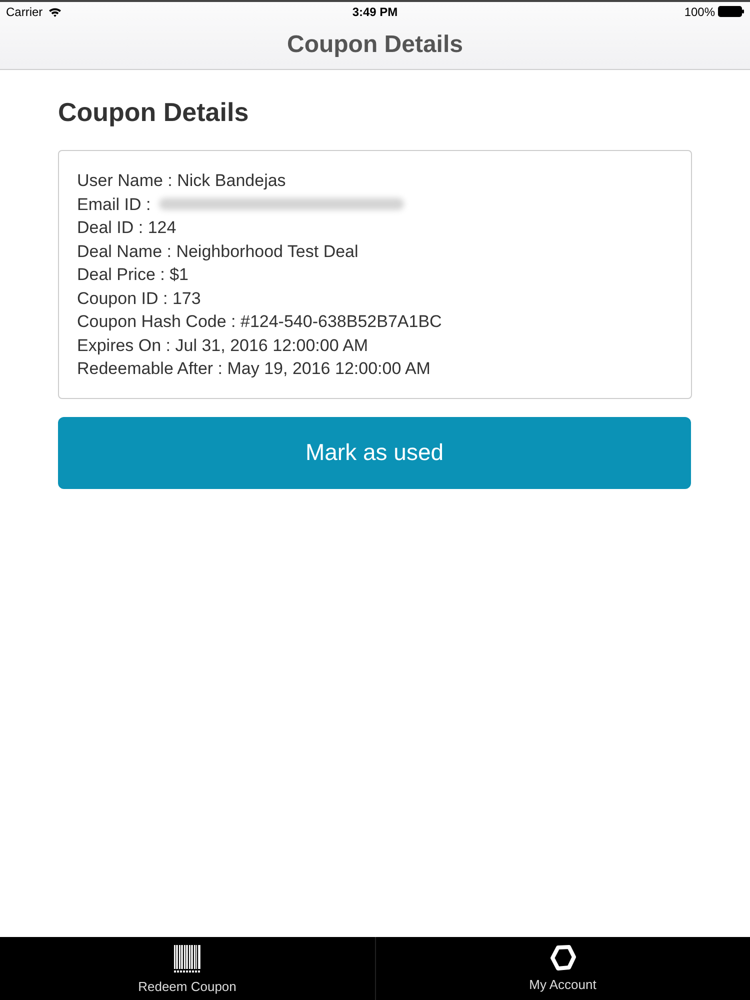  I want to click on battery-percent: 100%, so click(700, 12).